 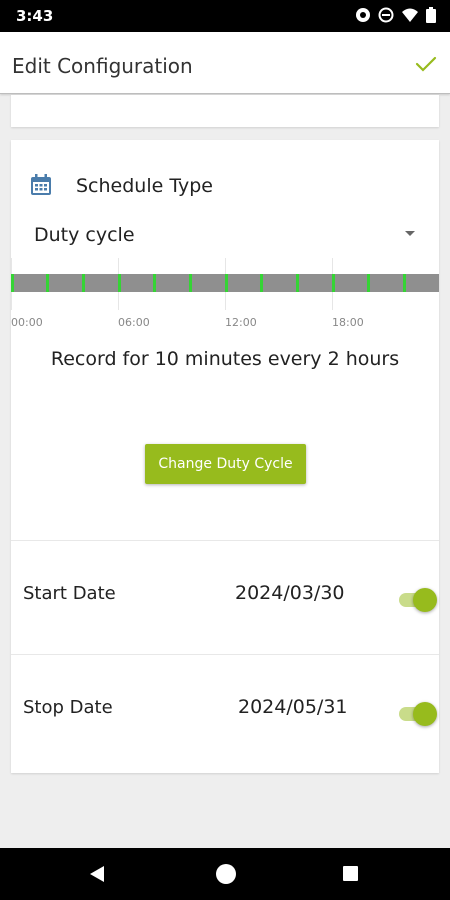 What do you see at coordinates (84, 235) in the screenshot?
I see `schedule-type-value: Duty cycle` at bounding box center [84, 235].